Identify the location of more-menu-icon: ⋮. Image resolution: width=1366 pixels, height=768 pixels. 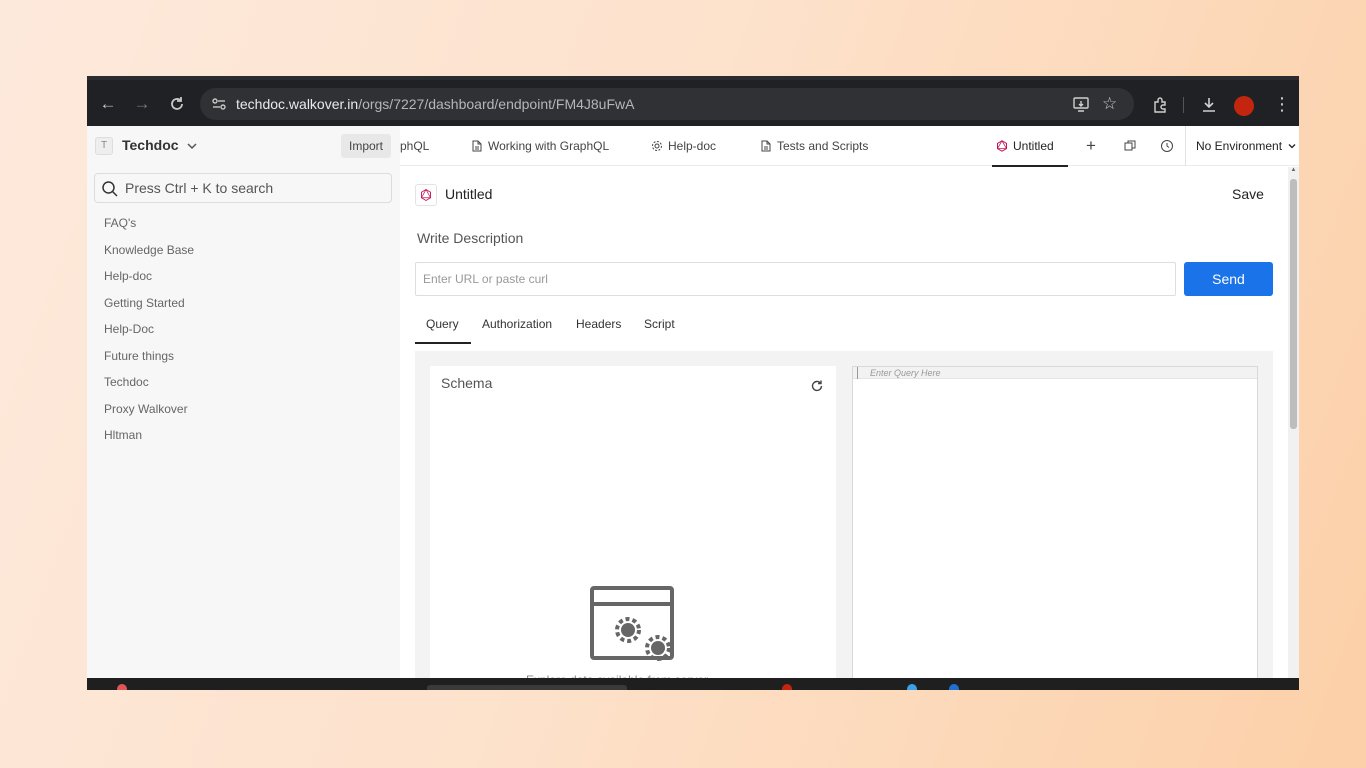
(1282, 104).